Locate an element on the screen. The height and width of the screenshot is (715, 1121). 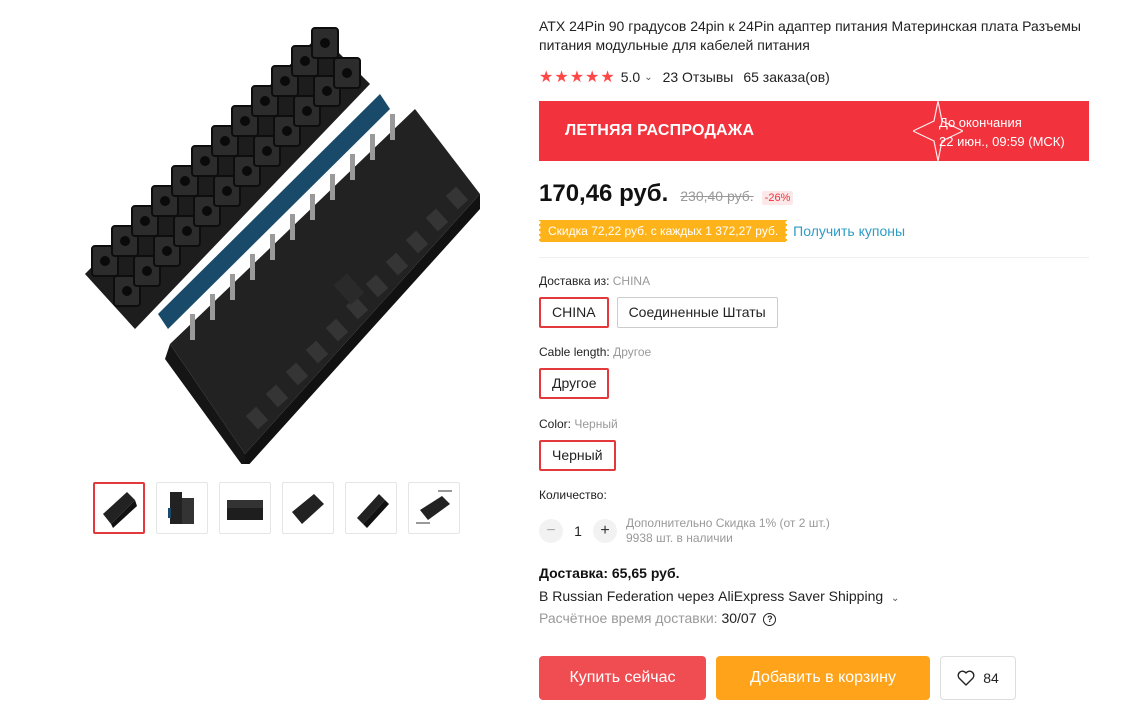
rating-stars: ★ ★ ★ ★ ★ is located at coordinates (577, 77).